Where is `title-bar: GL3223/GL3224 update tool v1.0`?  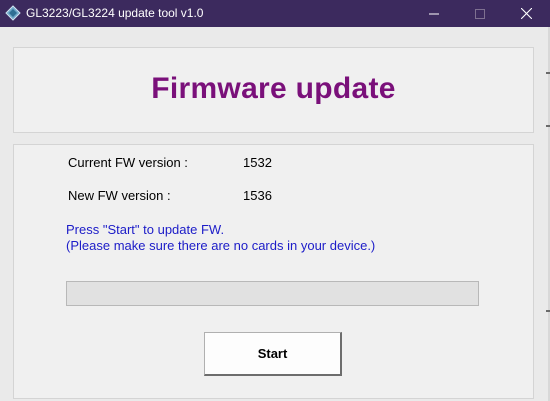
title-bar: GL3223/GL3224 update tool v1.0 is located at coordinates (275, 13).